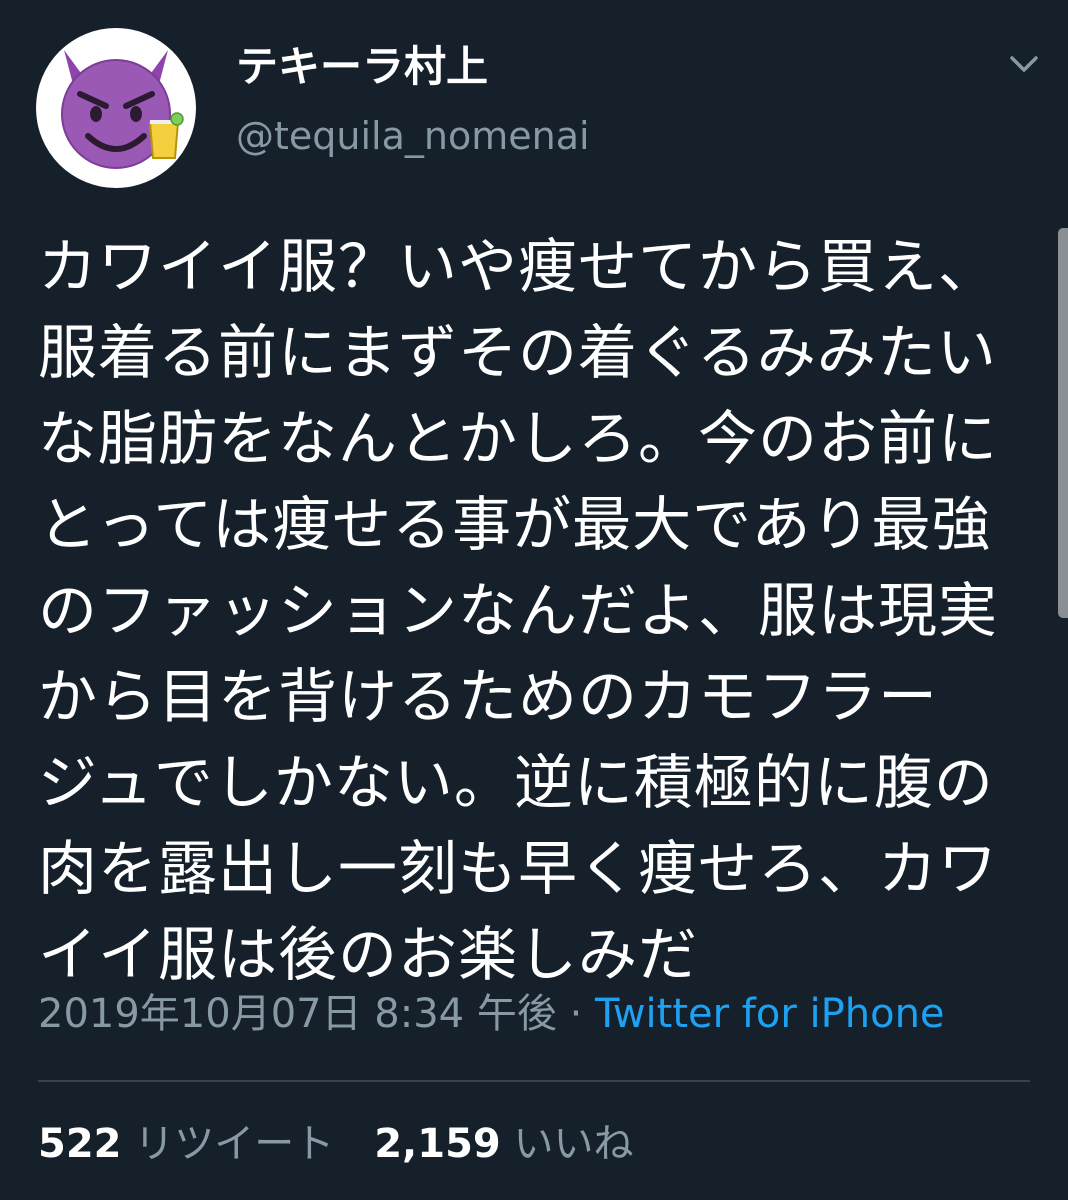  I want to click on retweets-stat: 522 リツイート, so click(186, 1144).